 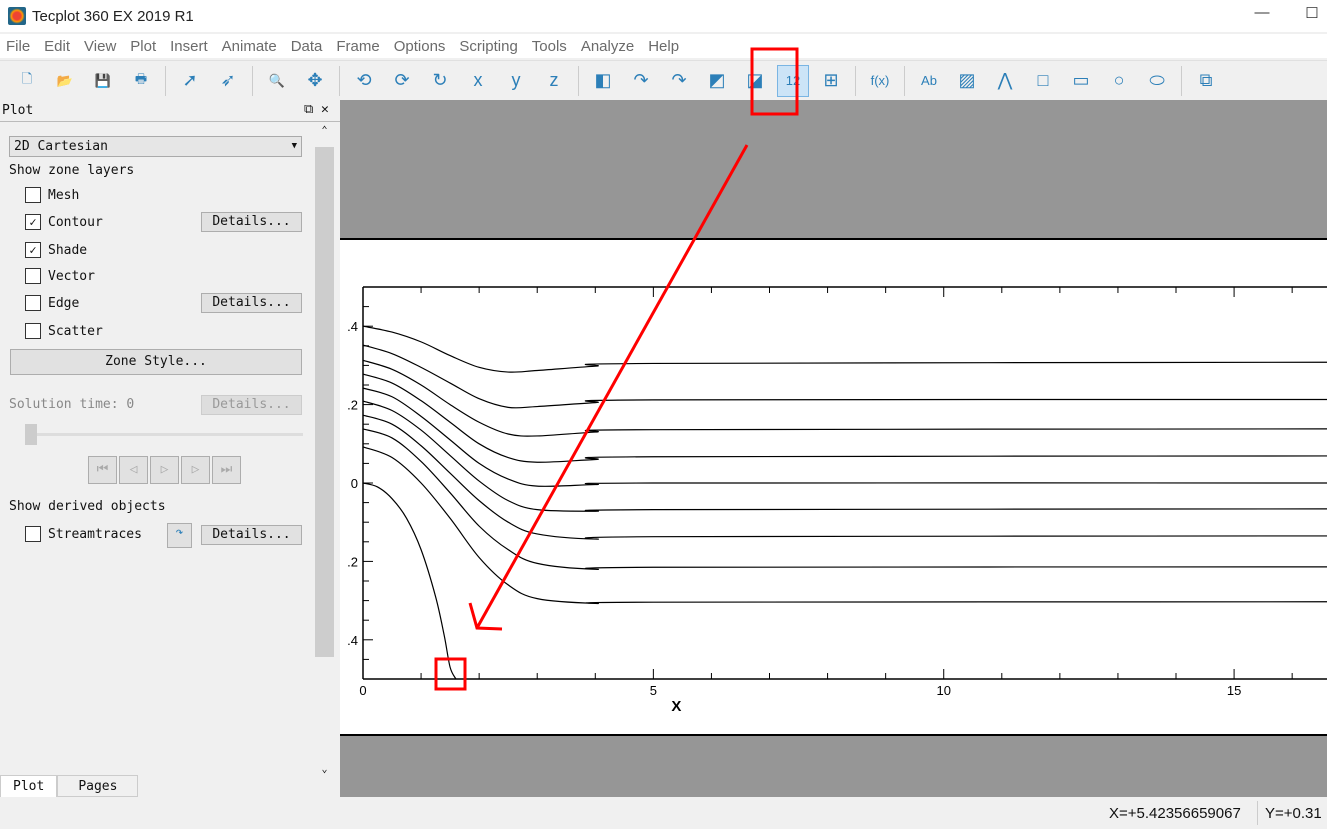 I want to click on square-icon: □, so click(x=1043, y=81).